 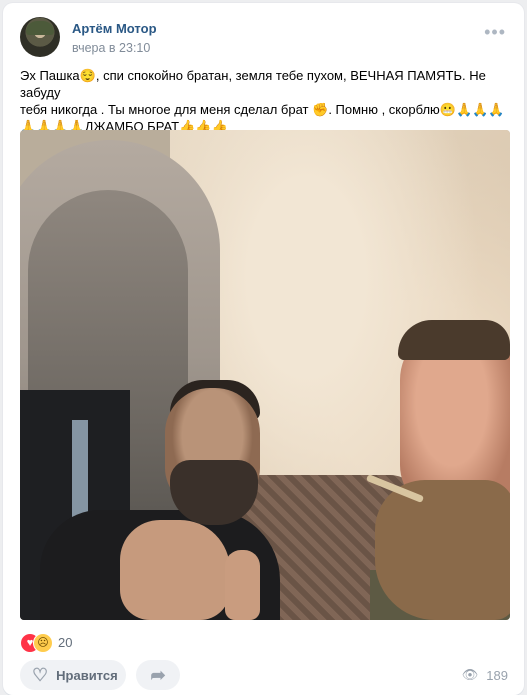 What do you see at coordinates (485, 675) in the screenshot?
I see `views-counter: 👁 189` at bounding box center [485, 675].